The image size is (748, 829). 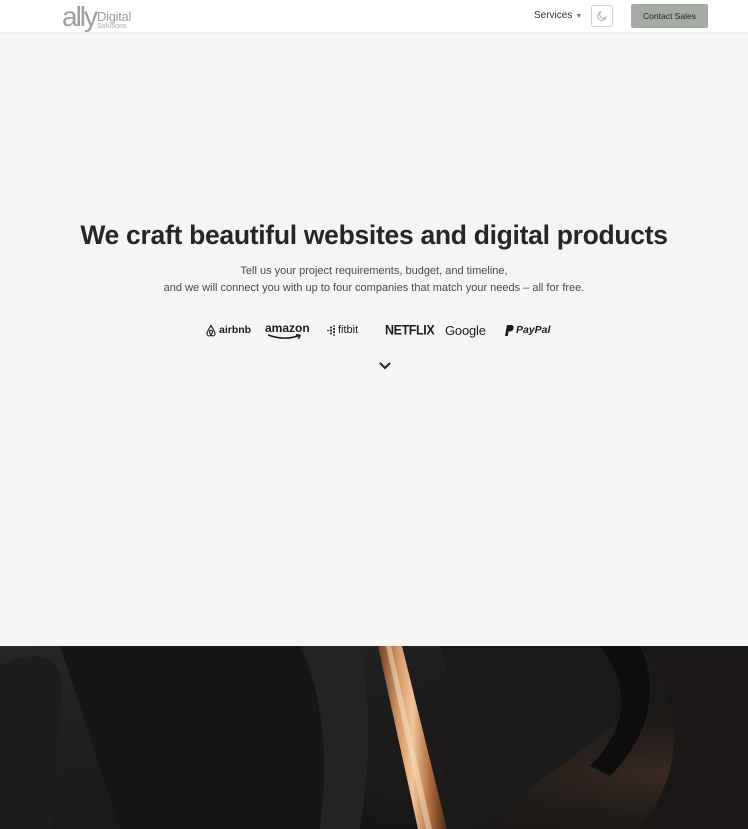 What do you see at coordinates (80, 16) in the screenshot?
I see `logo-wordmark: ally` at bounding box center [80, 16].